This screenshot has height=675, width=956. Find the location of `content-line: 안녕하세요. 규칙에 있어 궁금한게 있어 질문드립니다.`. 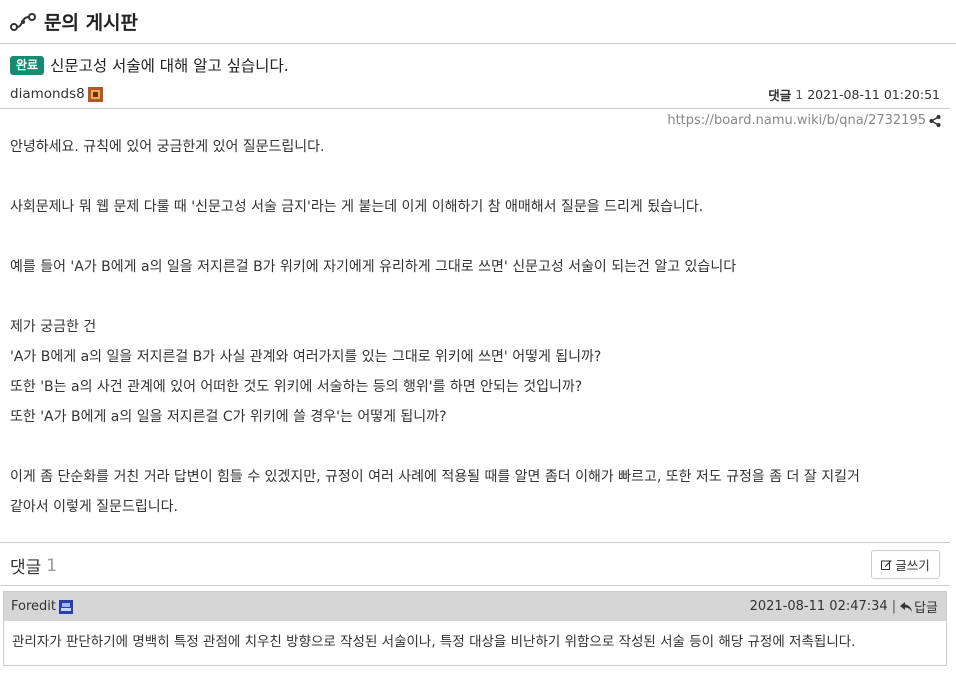

content-line: 안녕하세요. 규칙에 있어 궁금한게 있어 질문드립니다. is located at coordinates (167, 147).